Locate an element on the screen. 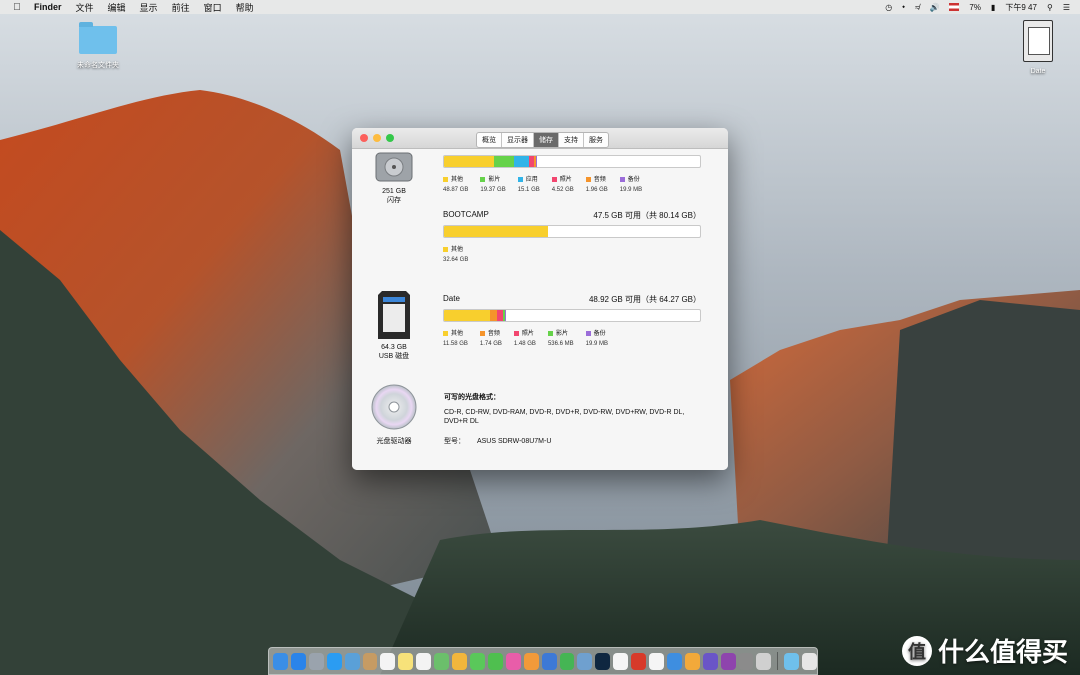 This screenshot has height=675, width=1080. device-usb-disk: 64.3 GB USB 磁盘 is located at coordinates (394, 325).